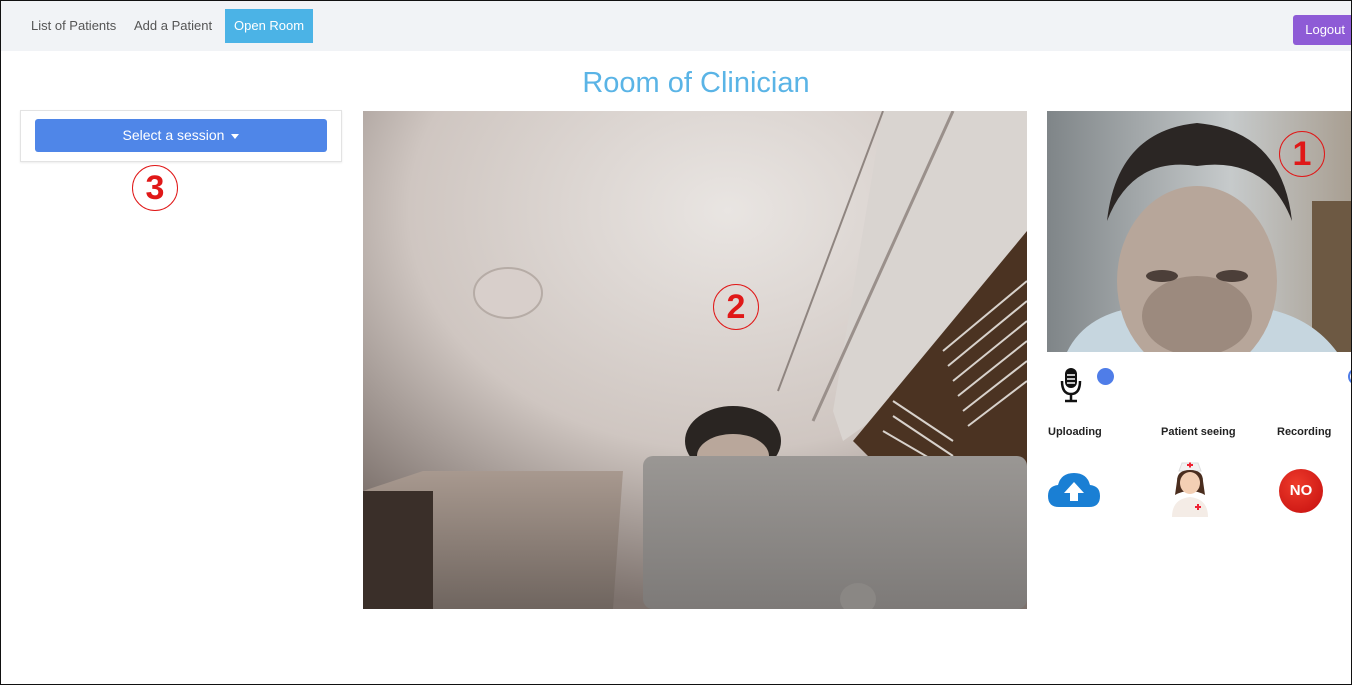 This screenshot has width=1352, height=685. Describe the element at coordinates (235, 136) in the screenshot. I see `caret-down-icon` at that location.